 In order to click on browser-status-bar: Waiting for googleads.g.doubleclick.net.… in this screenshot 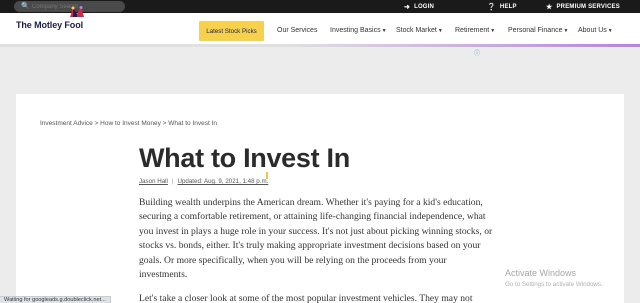, I will do `click(55, 299)`.